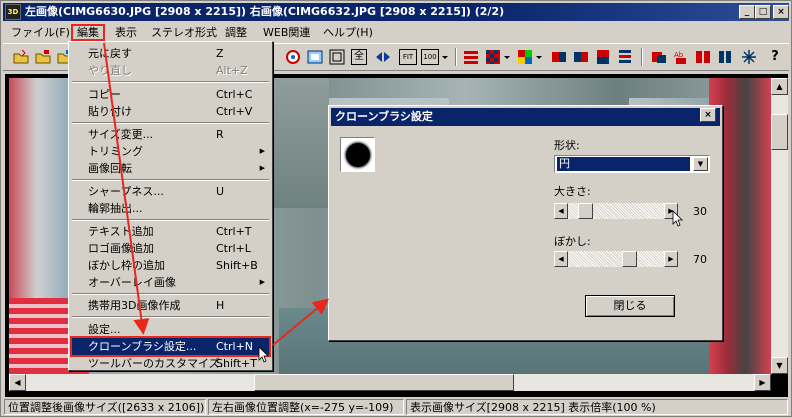 This screenshot has height=418, width=792. I want to click on menu-stereo-format: ステレオ形式, so click(184, 32).